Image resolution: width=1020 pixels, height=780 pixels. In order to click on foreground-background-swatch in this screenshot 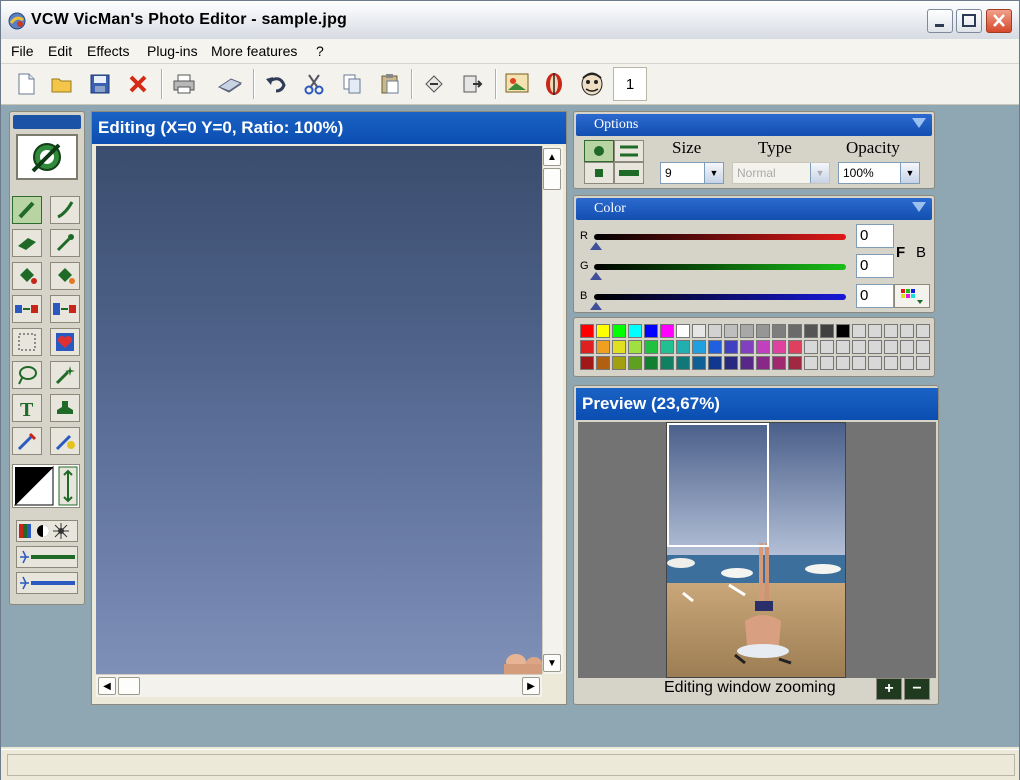, I will do `click(46, 486)`.